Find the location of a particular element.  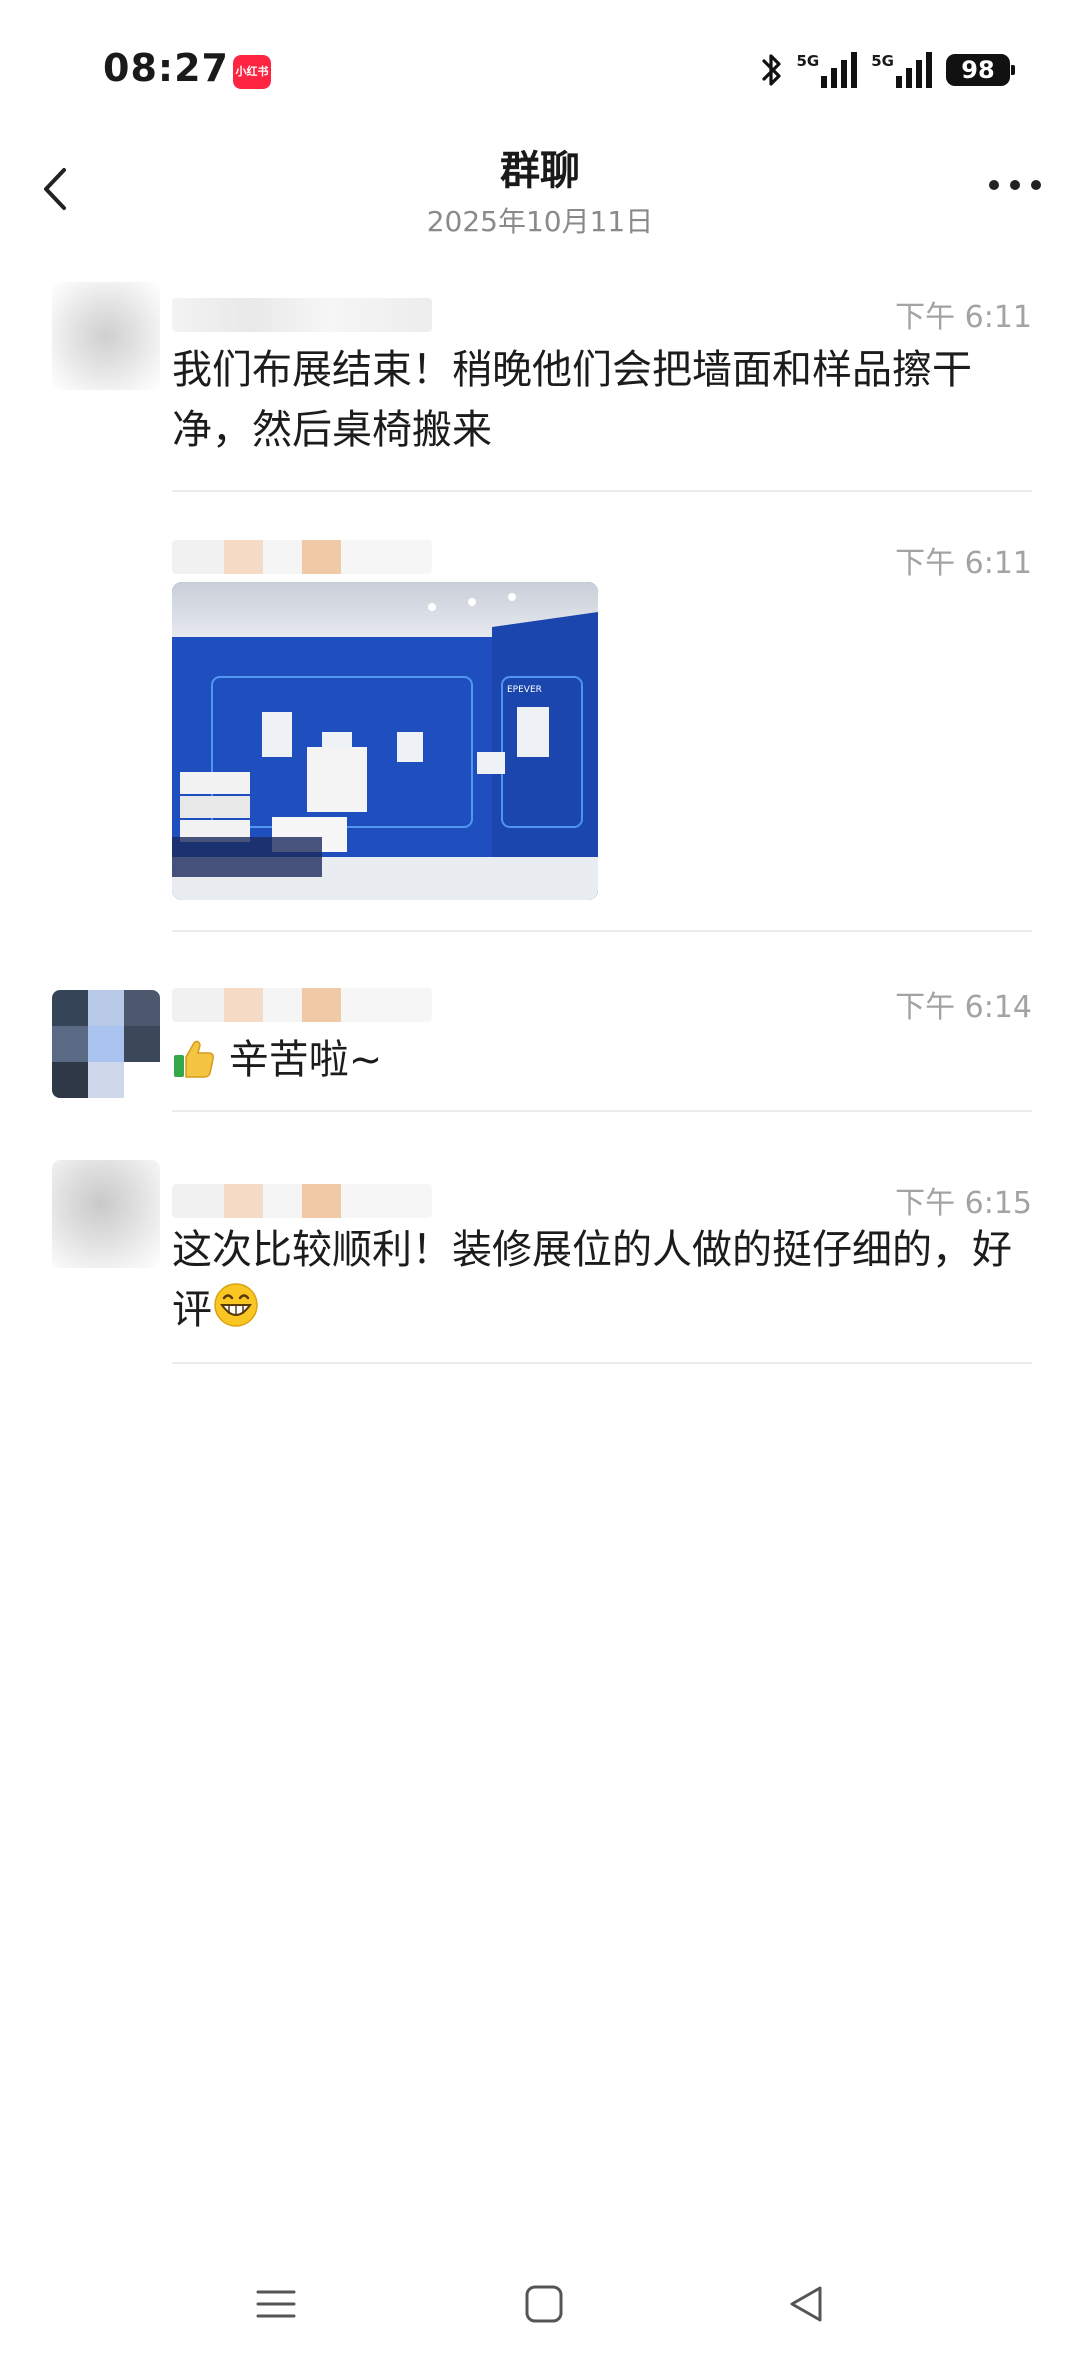

status-time: 08:27 is located at coordinates (166, 68).